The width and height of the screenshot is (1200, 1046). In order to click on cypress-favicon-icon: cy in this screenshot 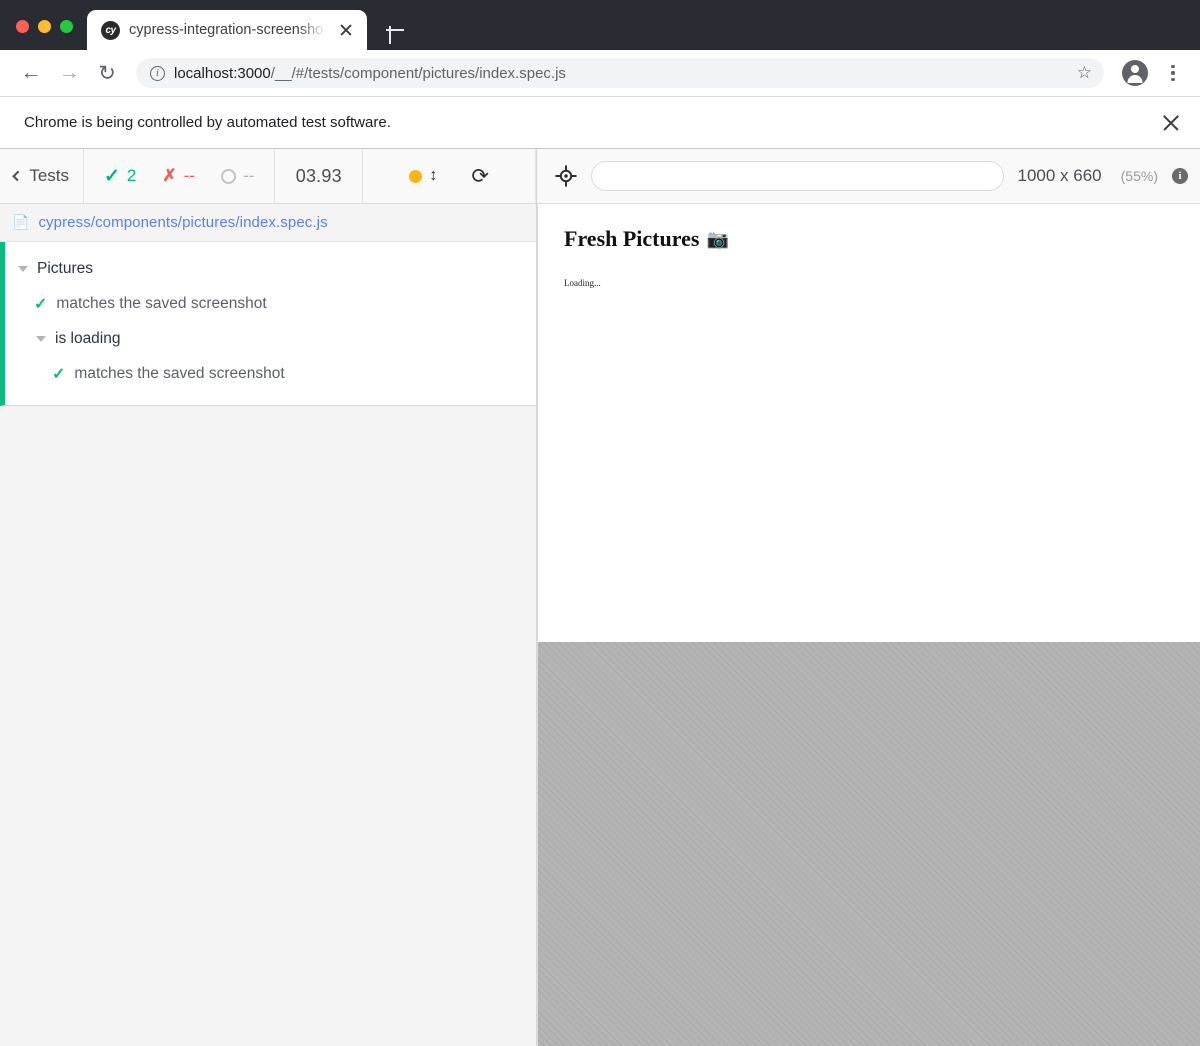, I will do `click(110, 30)`.